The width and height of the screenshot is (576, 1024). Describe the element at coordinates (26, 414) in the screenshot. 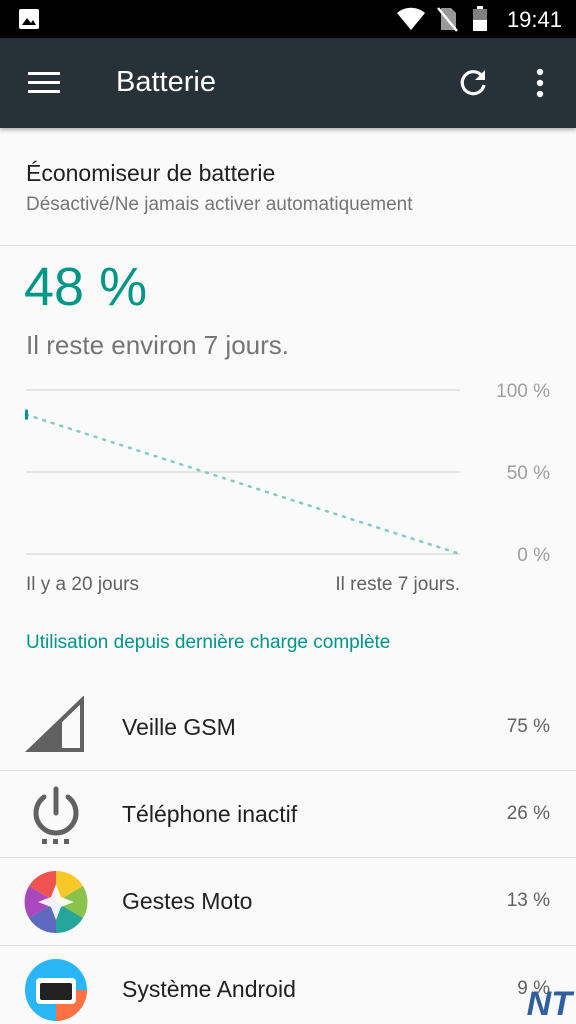

I see `chart-history-point` at that location.